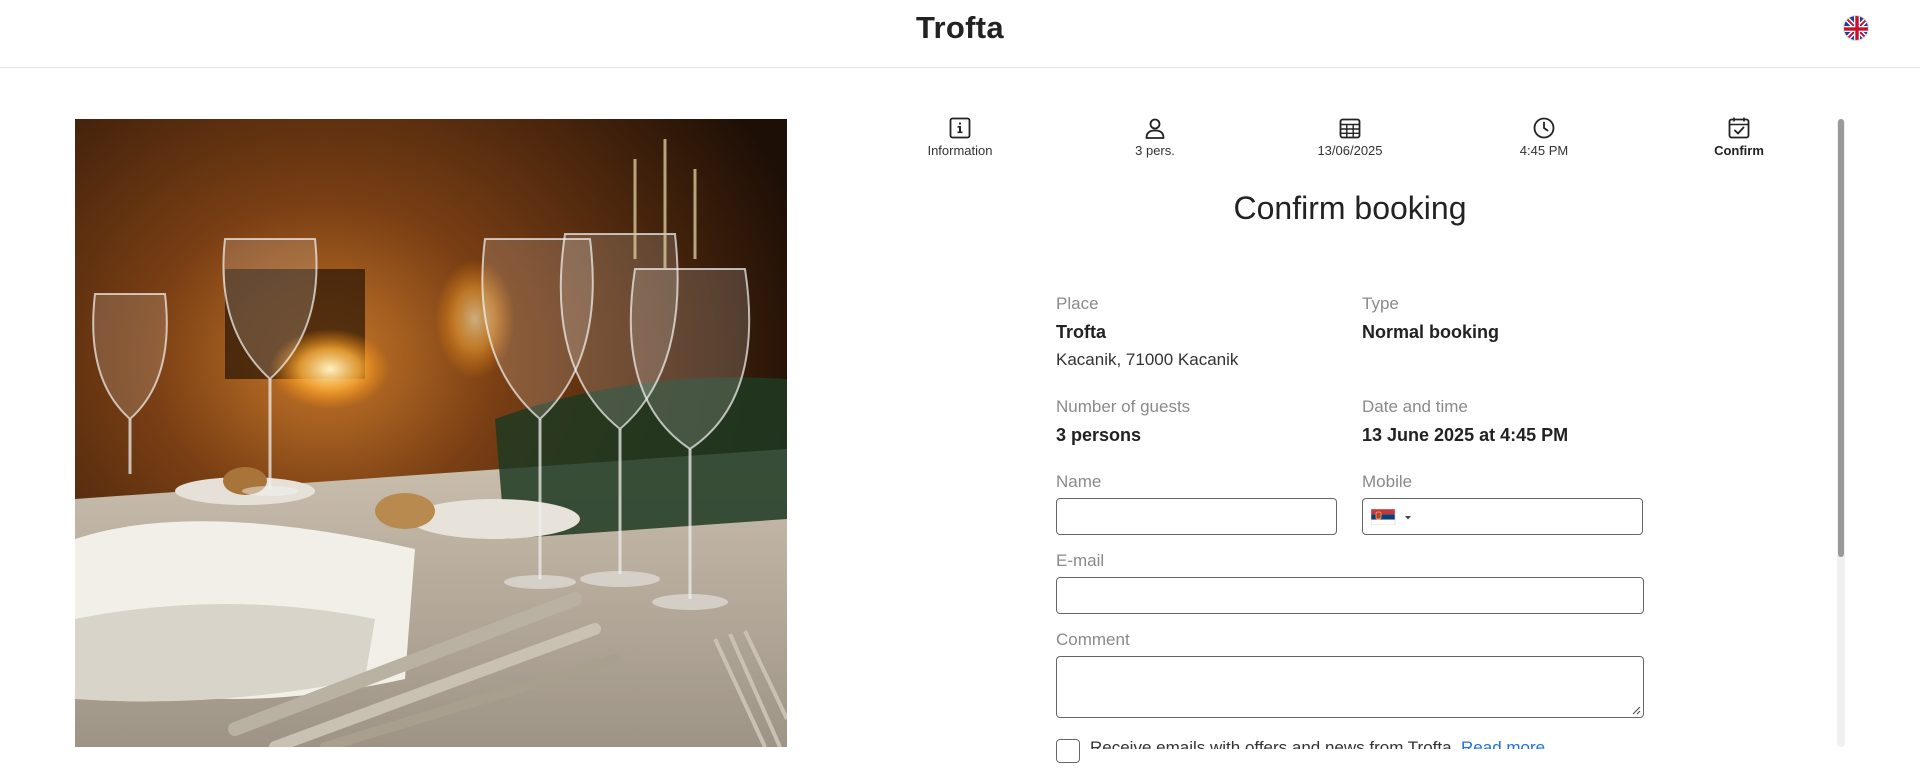  I want to click on type-value: Normal booking, so click(1431, 332).